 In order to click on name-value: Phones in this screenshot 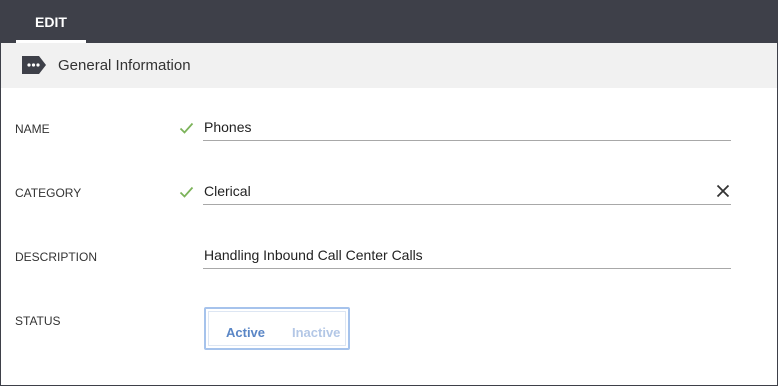, I will do `click(228, 127)`.